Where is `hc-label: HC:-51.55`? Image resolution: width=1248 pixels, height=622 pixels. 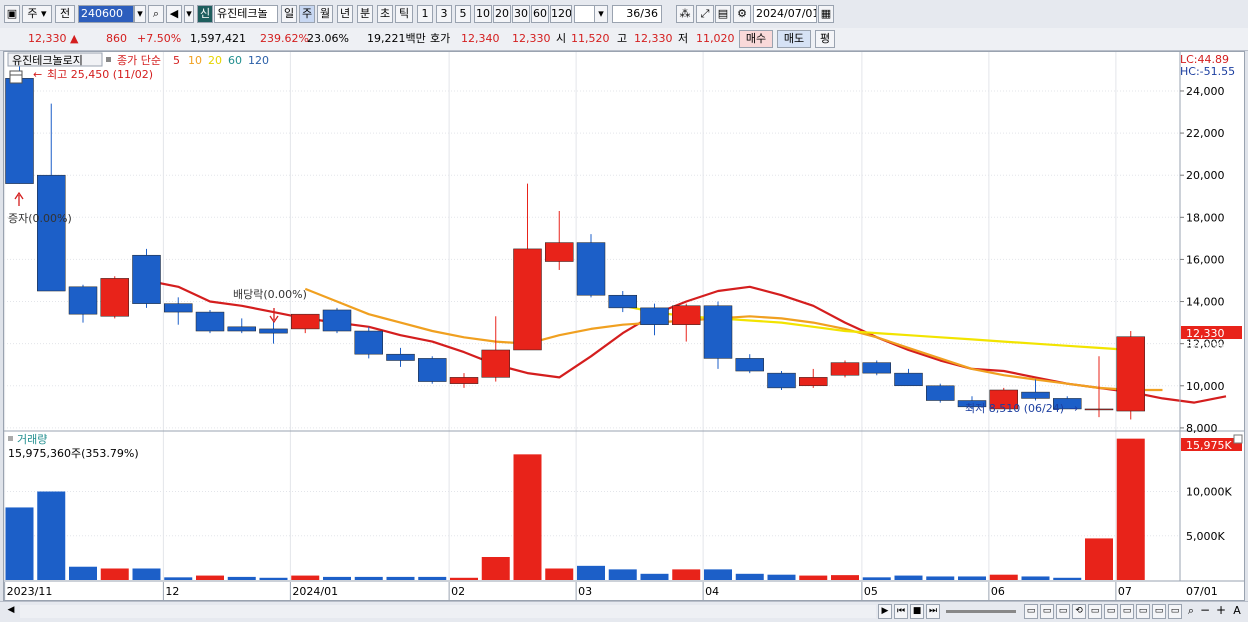 hc-label: HC:-51.55 is located at coordinates (1207, 71).